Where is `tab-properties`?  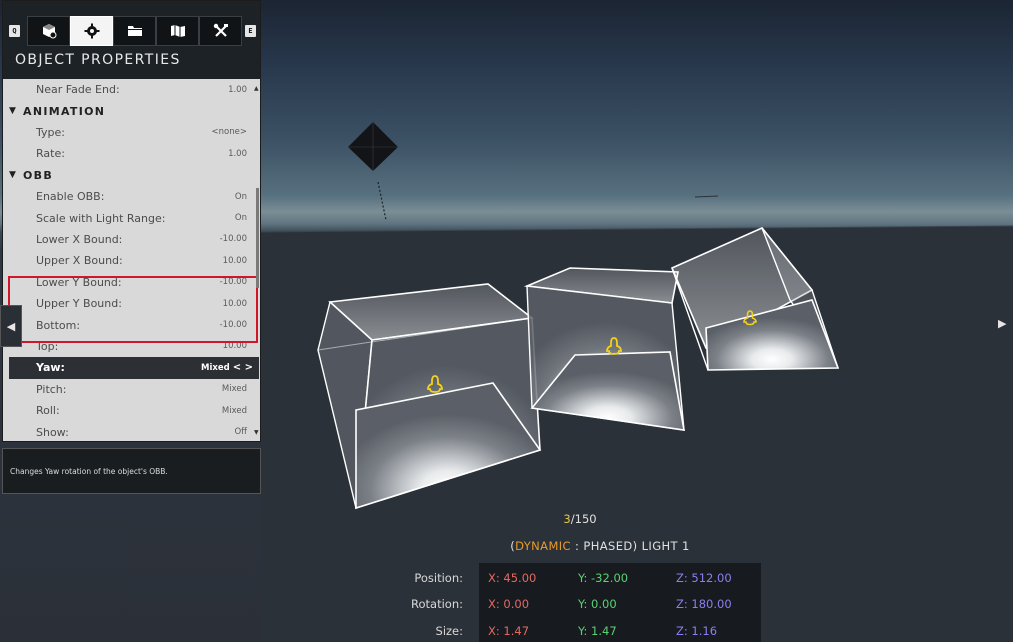
tab-properties is located at coordinates (91, 31).